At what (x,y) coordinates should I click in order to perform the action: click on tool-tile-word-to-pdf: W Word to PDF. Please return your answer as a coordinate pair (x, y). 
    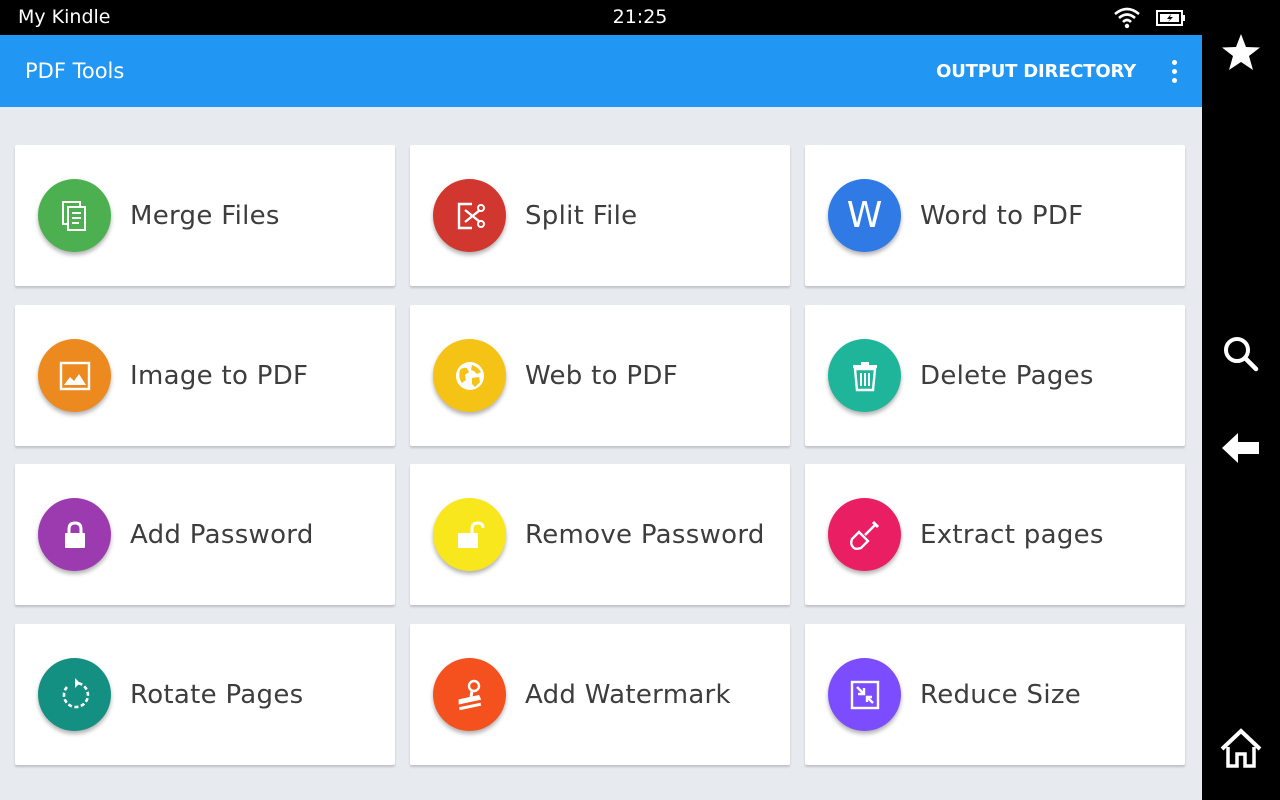
    Looking at the image, I should click on (995, 215).